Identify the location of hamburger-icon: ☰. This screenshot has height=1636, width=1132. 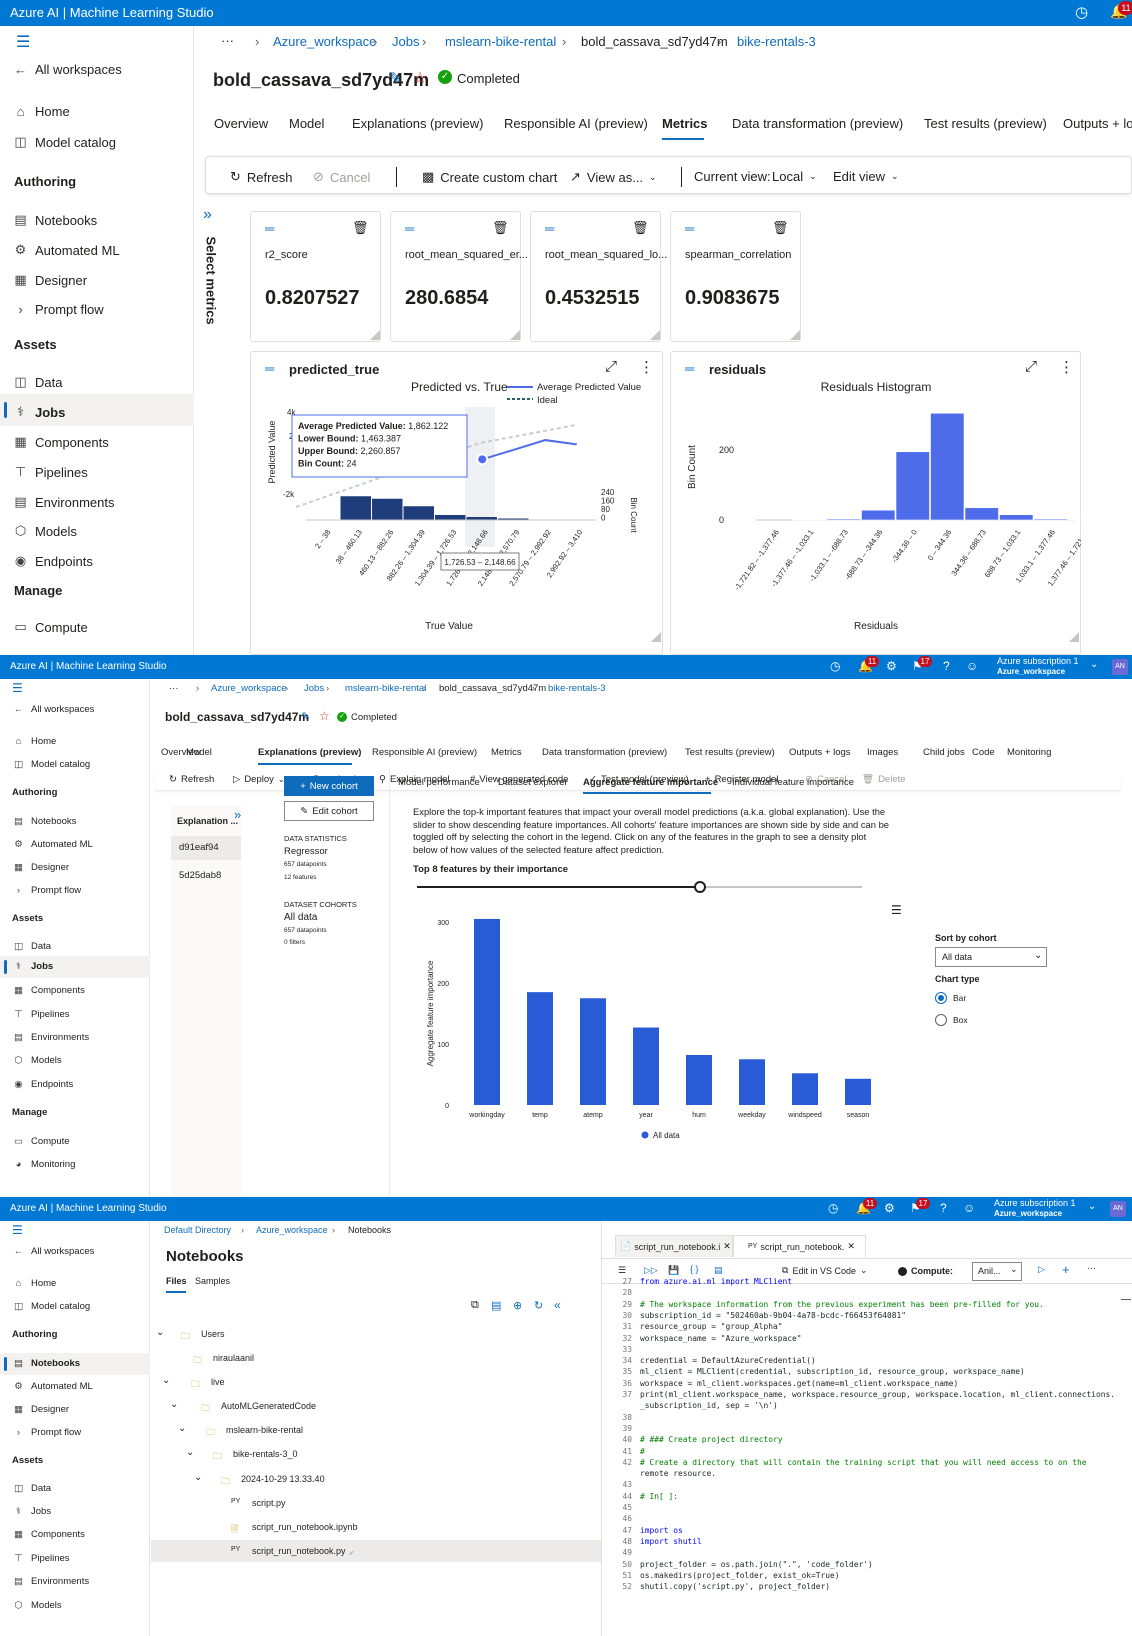
(23, 42).